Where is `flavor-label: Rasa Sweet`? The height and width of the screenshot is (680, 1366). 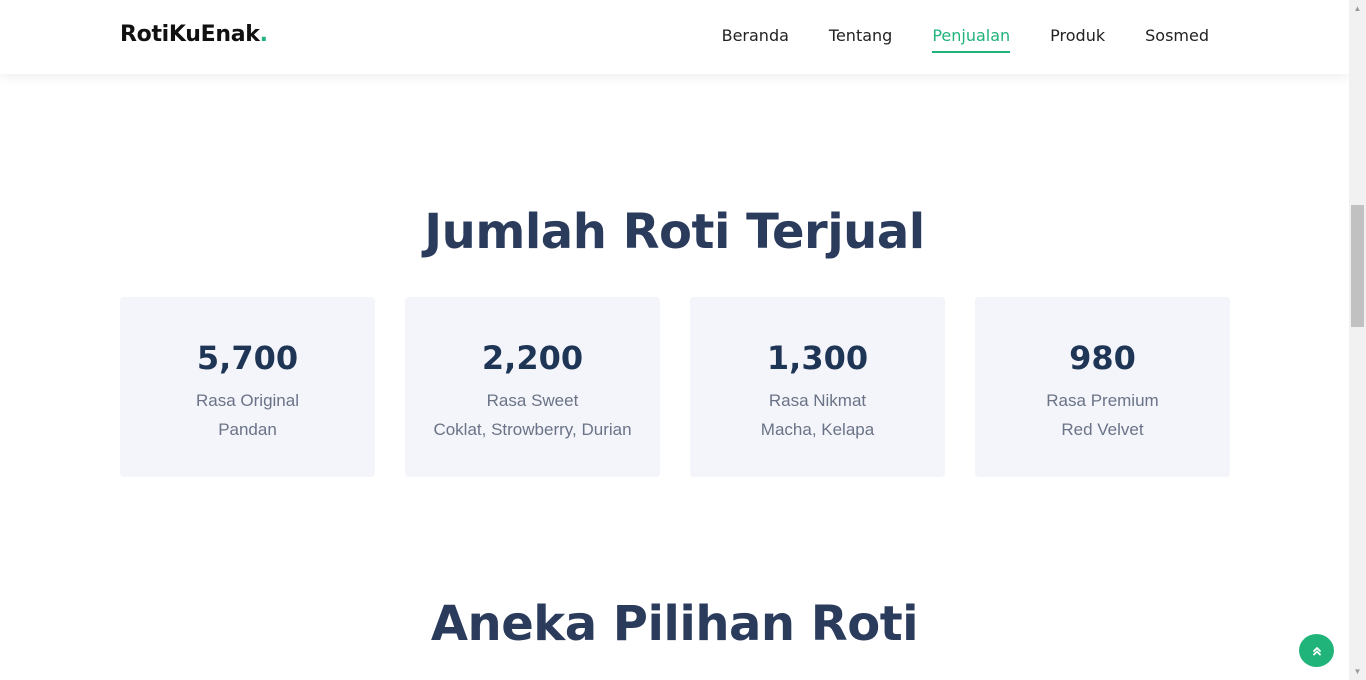 flavor-label: Rasa Sweet is located at coordinates (532, 400).